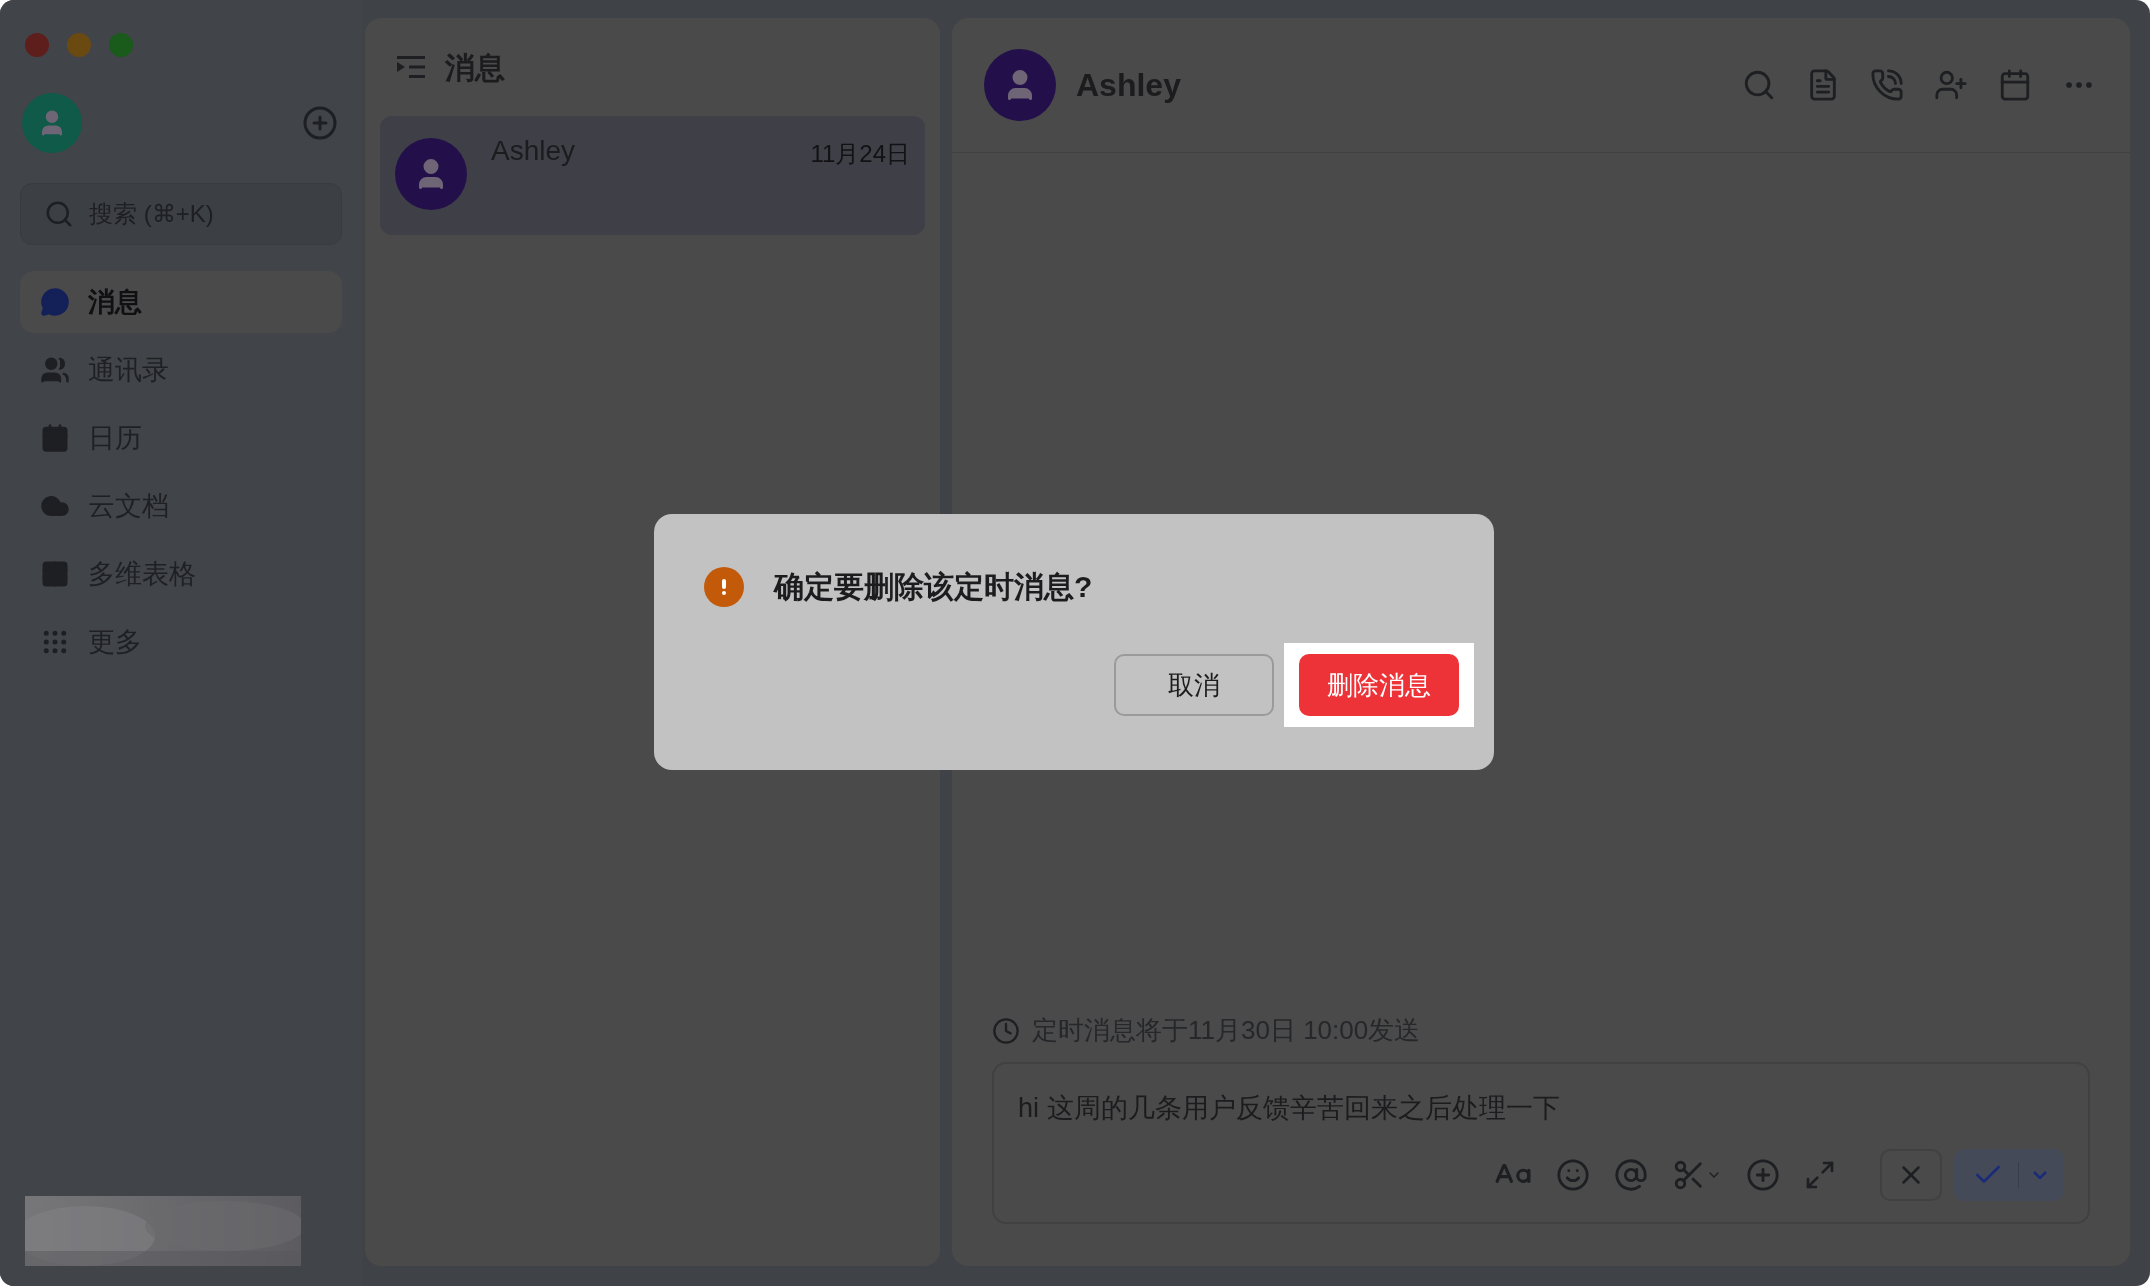 This screenshot has width=2150, height=1286. I want to click on caret-icon, so click(2039, 1174).